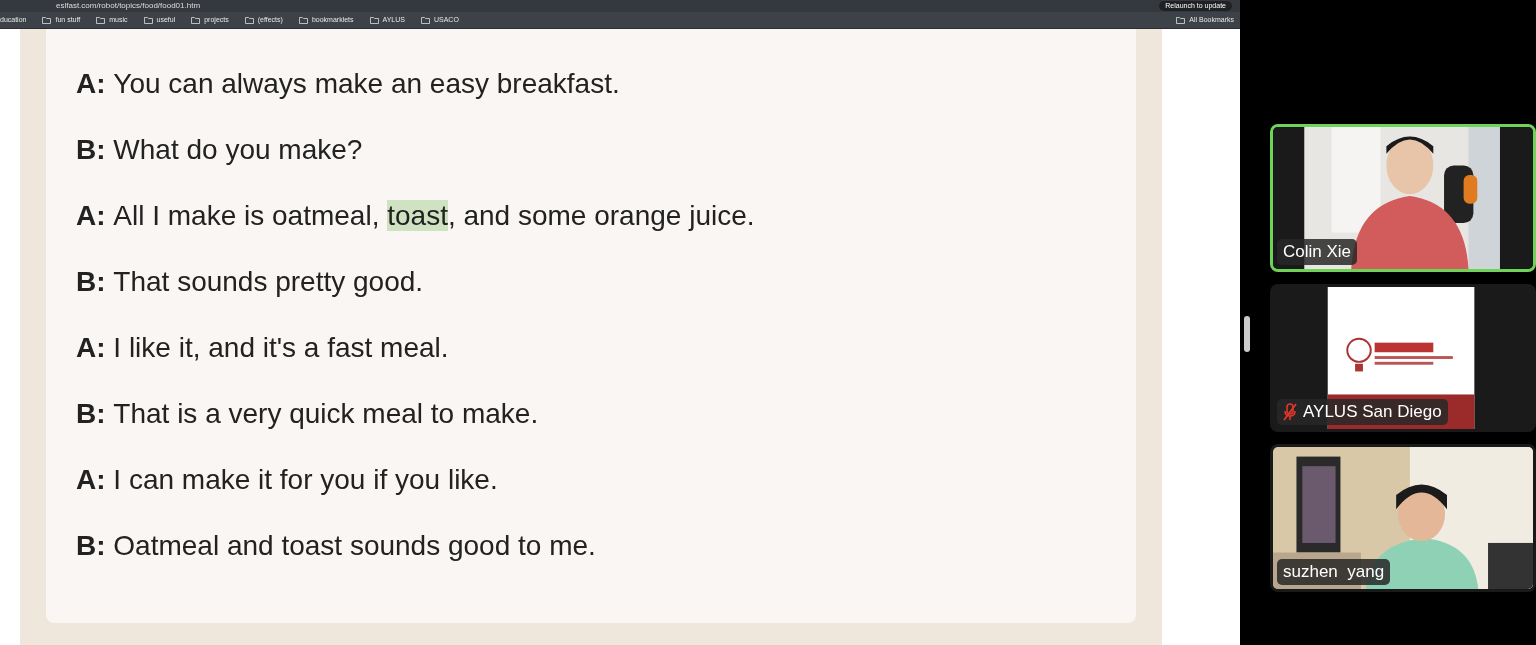 This screenshot has width=1536, height=645. I want to click on address-bar: eslfast.com/robot/topics/food/food01.htm, so click(128, 6).